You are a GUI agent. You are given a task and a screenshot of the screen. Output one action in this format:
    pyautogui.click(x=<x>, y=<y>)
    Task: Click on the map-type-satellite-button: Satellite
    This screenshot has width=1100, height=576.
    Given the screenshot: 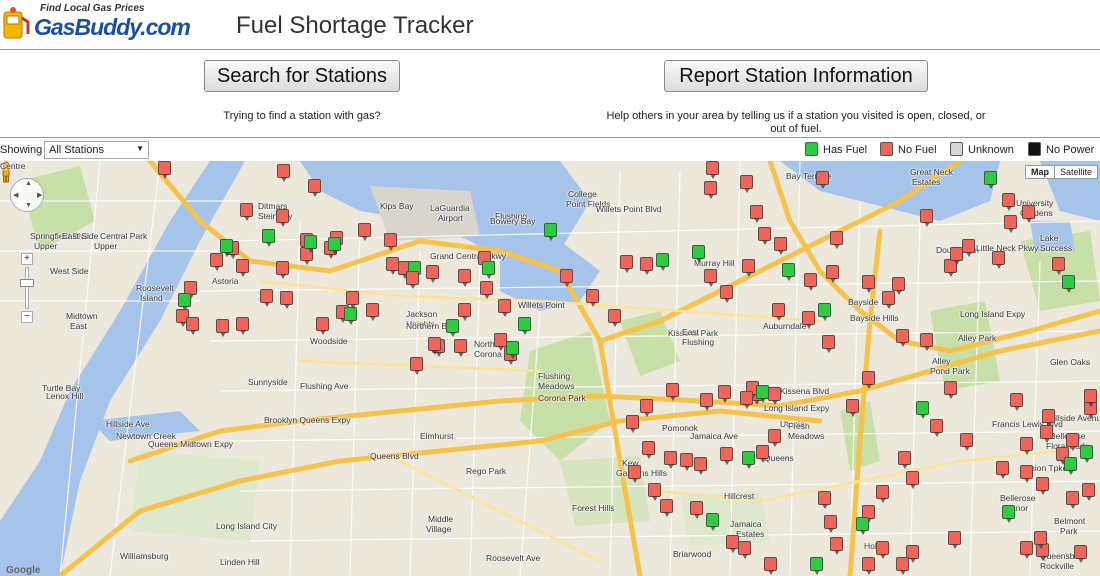 What is the action you would take?
    pyautogui.click(x=1075, y=172)
    